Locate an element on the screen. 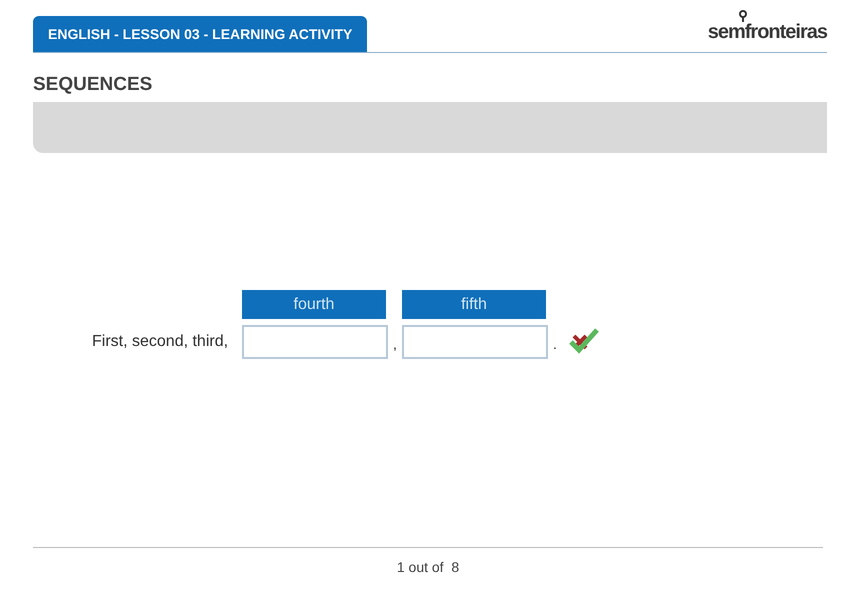 The width and height of the screenshot is (860, 600). logo-text: semfronteiras is located at coordinates (767, 32).